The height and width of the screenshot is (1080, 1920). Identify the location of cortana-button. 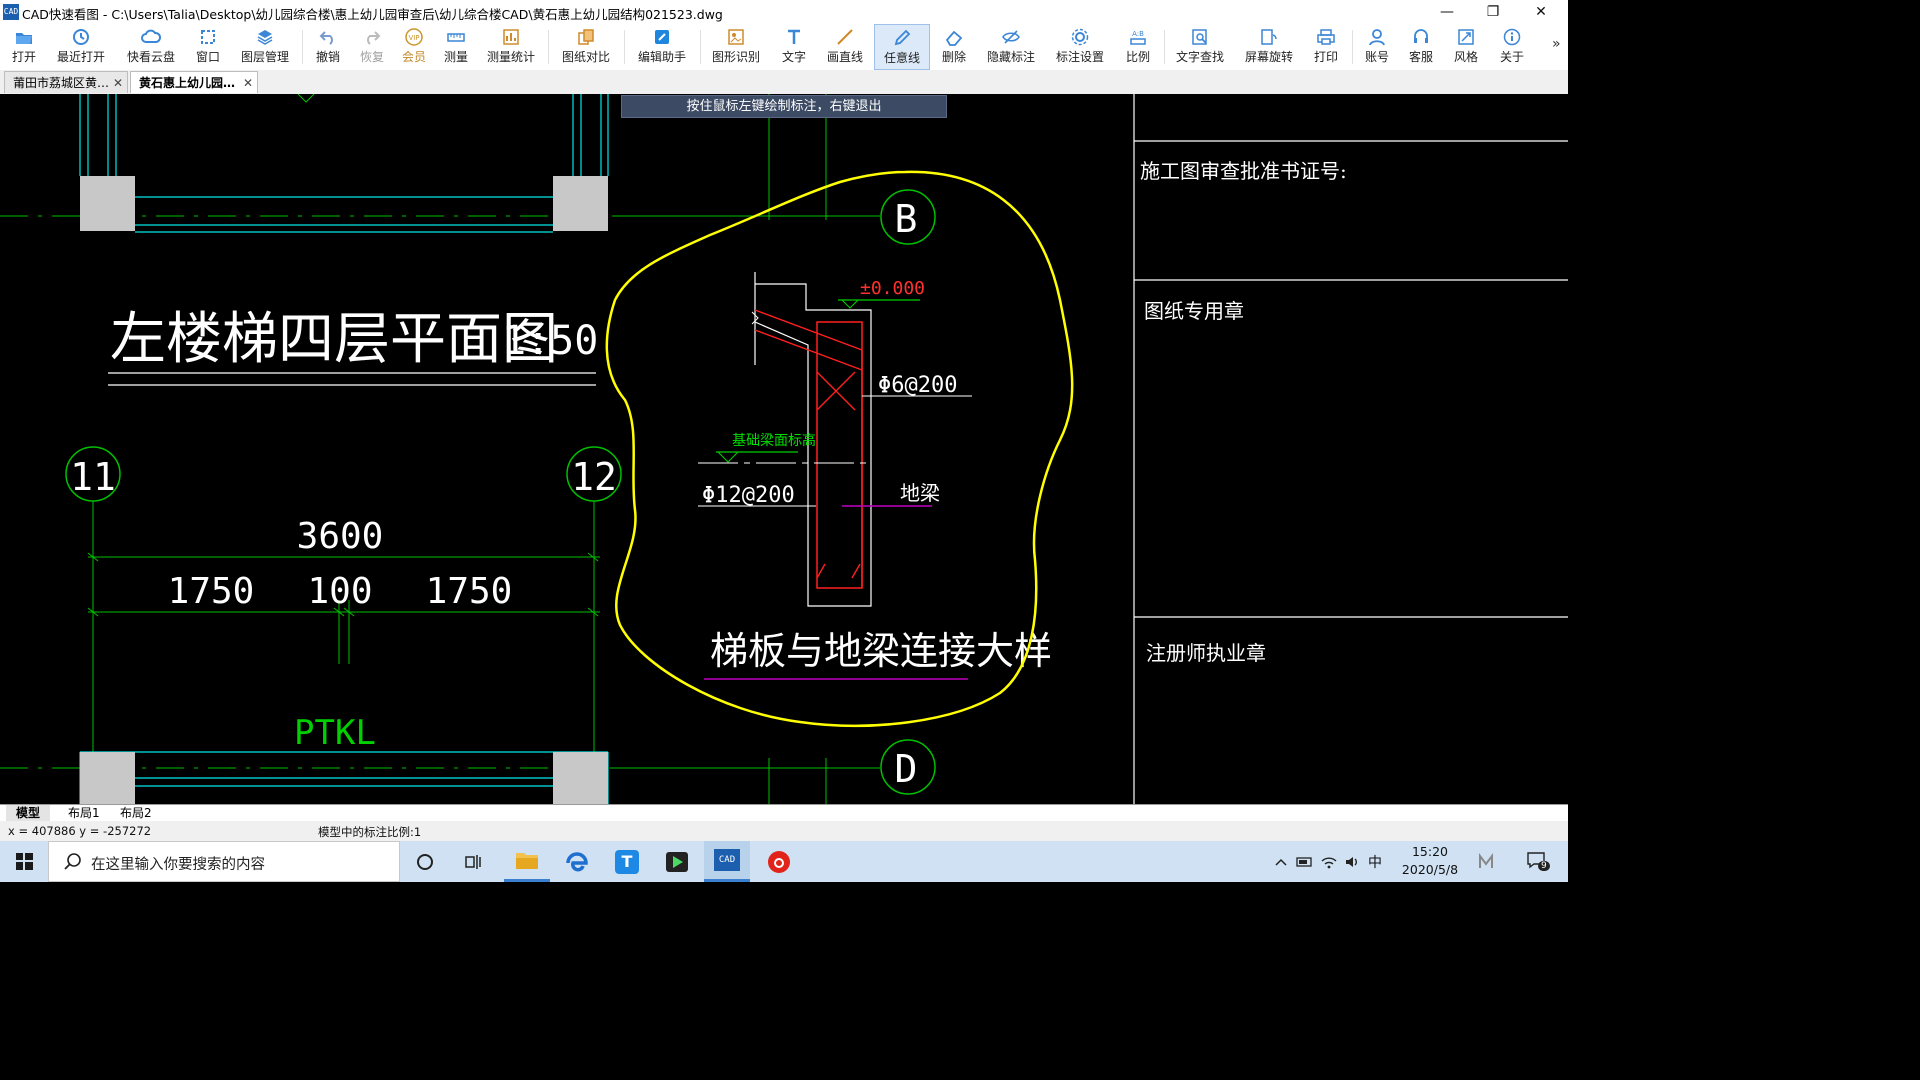
(425, 861).